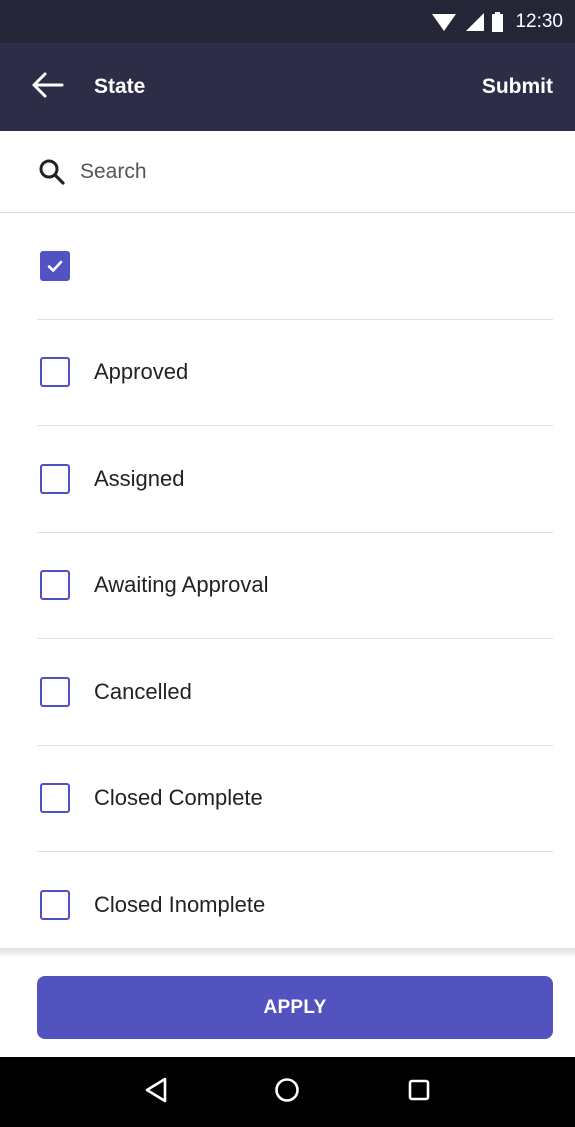  I want to click on list-item-label: Approved, so click(141, 372).